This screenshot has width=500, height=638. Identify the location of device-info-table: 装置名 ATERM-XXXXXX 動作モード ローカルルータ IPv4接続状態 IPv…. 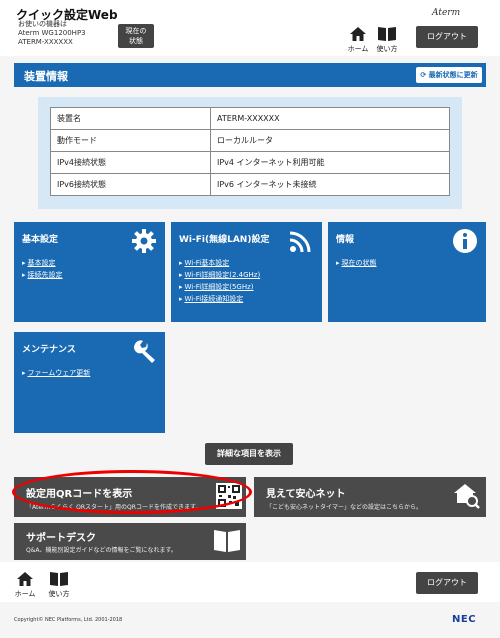
(250, 151).